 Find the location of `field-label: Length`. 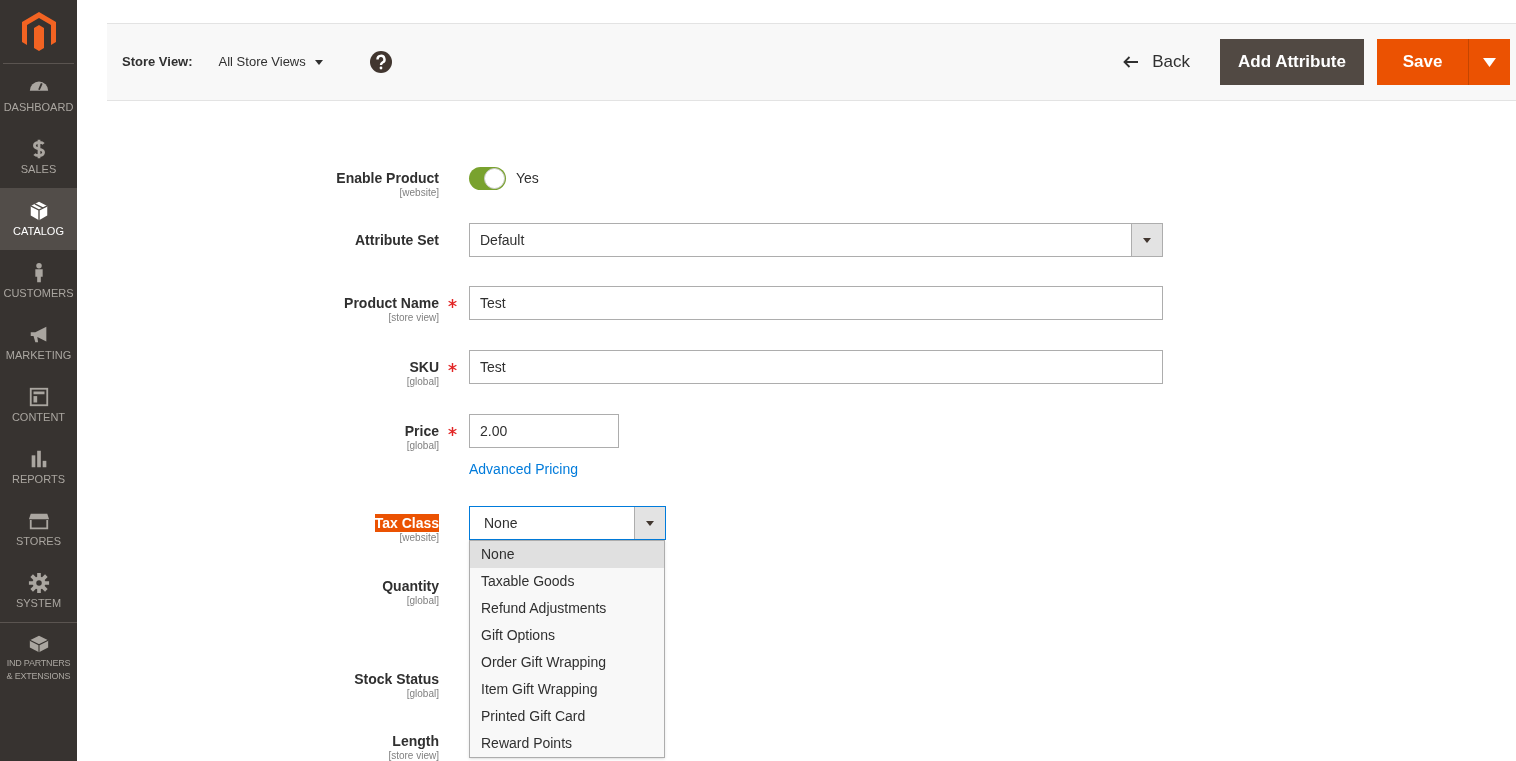

field-label: Length is located at coordinates (415, 741).